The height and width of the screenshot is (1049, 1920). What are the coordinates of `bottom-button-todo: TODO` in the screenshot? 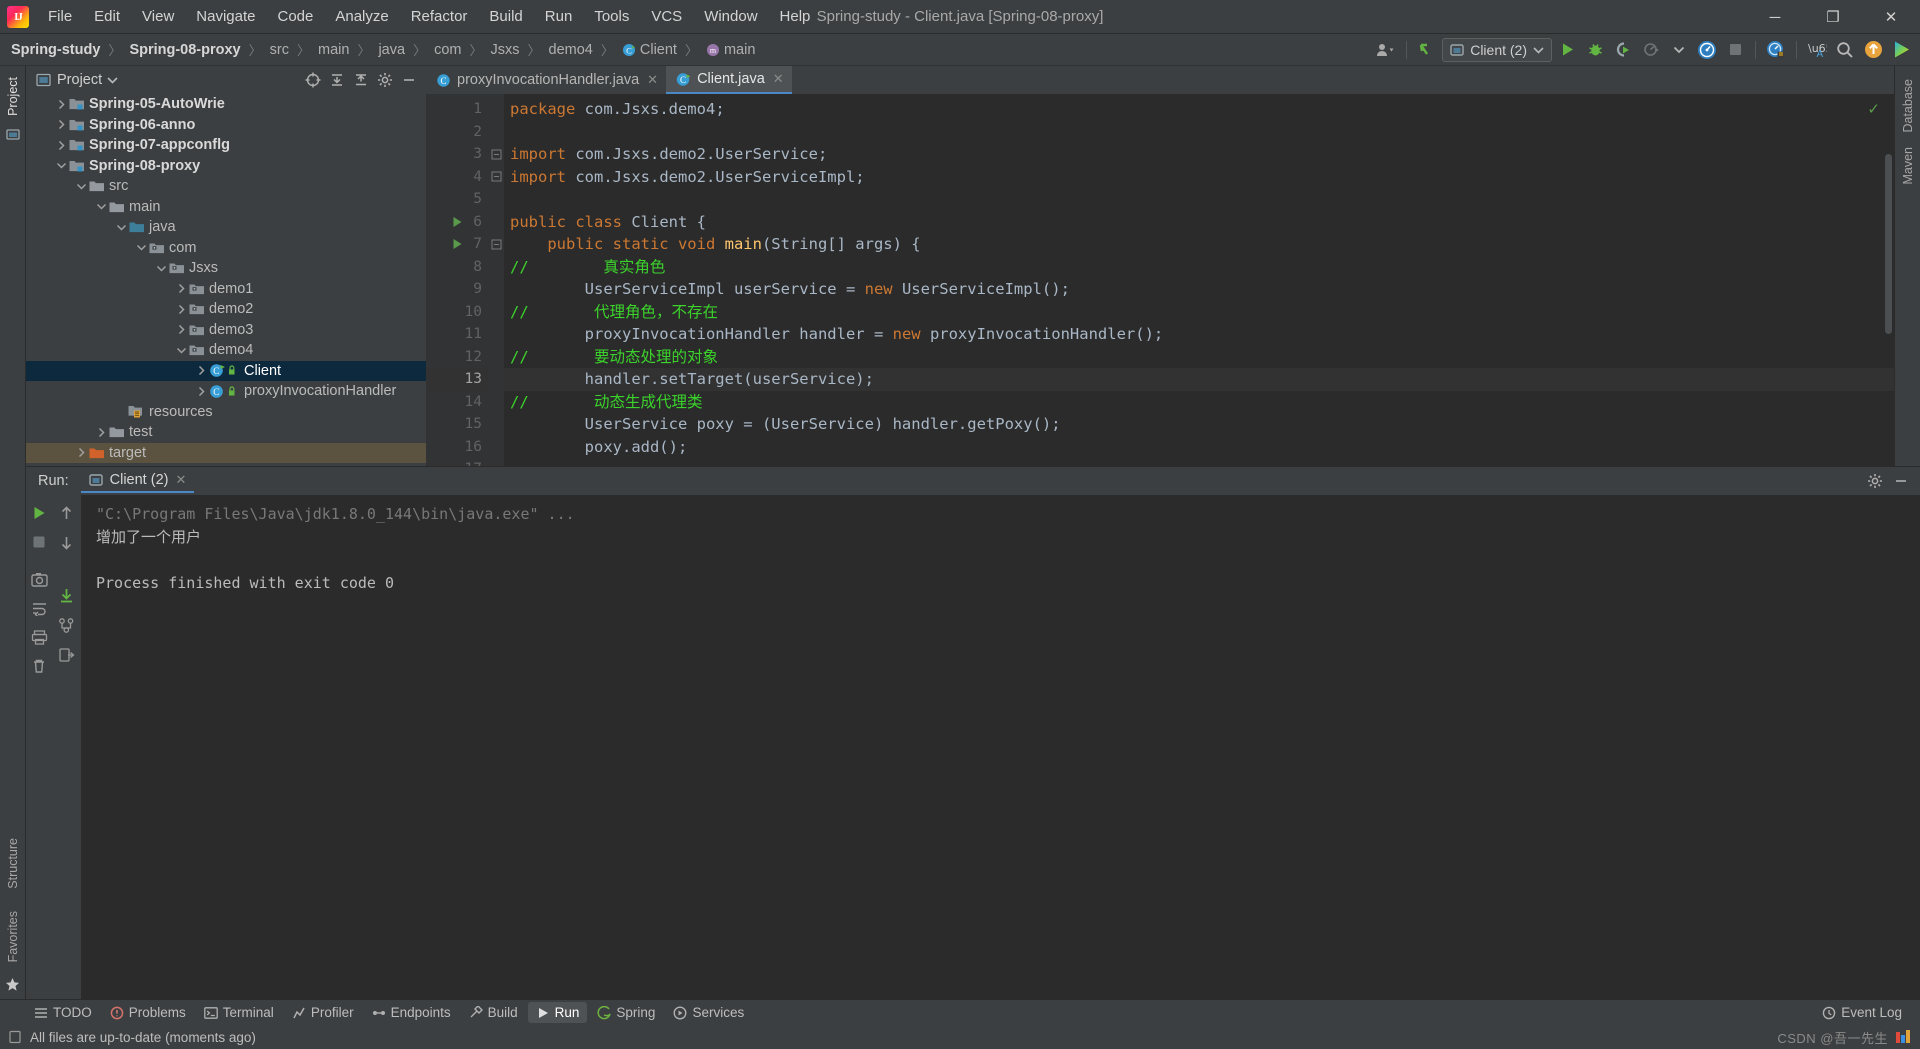 It's located at (63, 1012).